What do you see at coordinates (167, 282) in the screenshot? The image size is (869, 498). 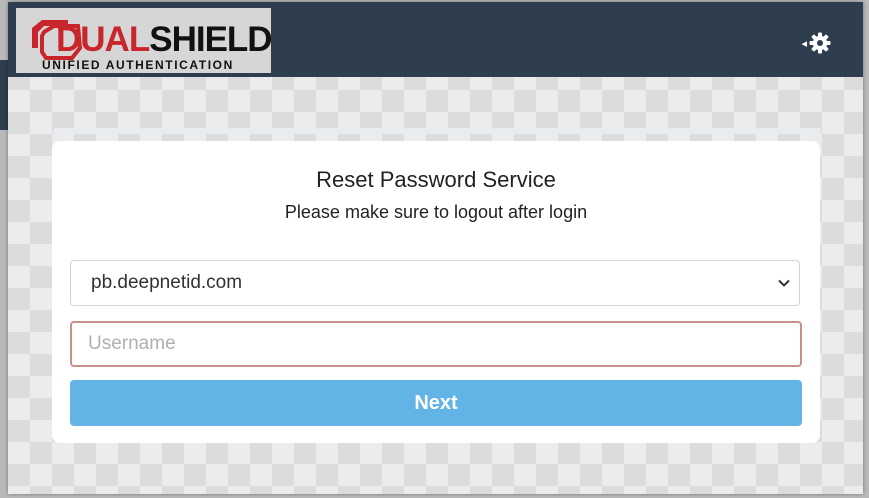 I see `domain-select-value: pb.deepnetid.com` at bounding box center [167, 282].